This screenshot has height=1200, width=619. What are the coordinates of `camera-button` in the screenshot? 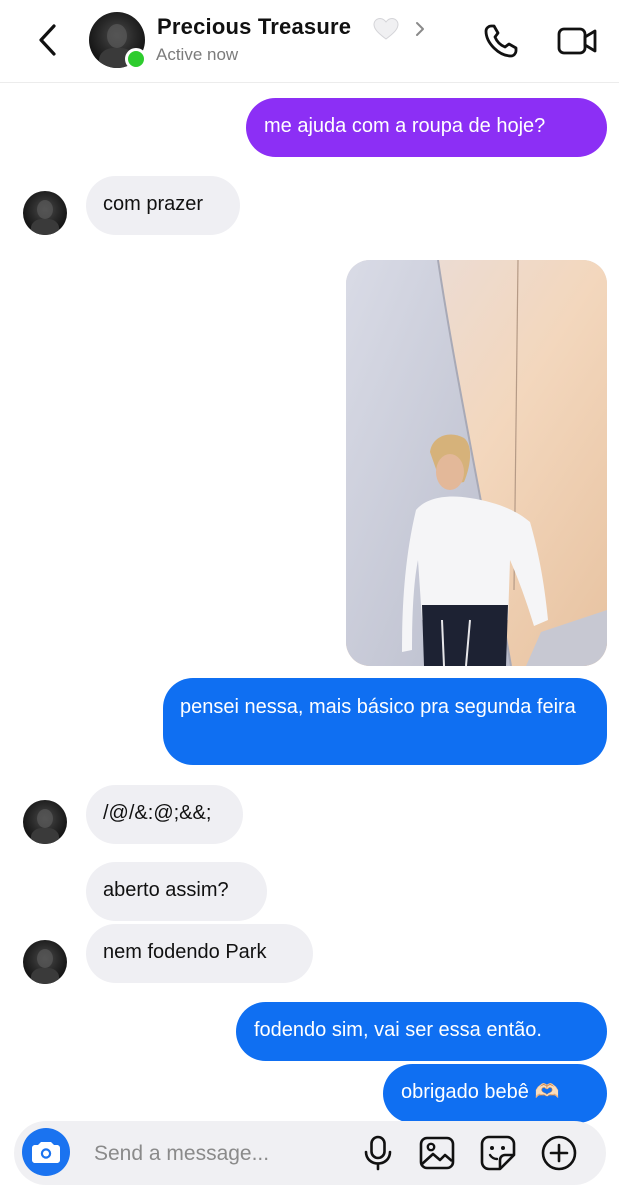 It's located at (46, 1152).